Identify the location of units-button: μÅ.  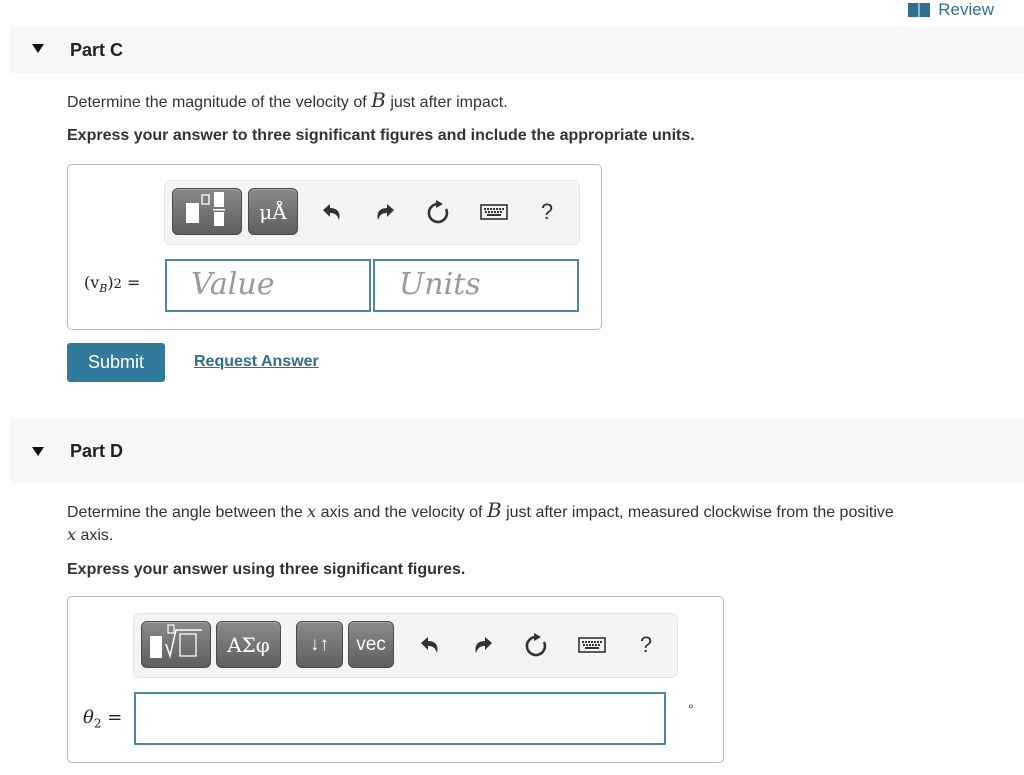
(273, 211).